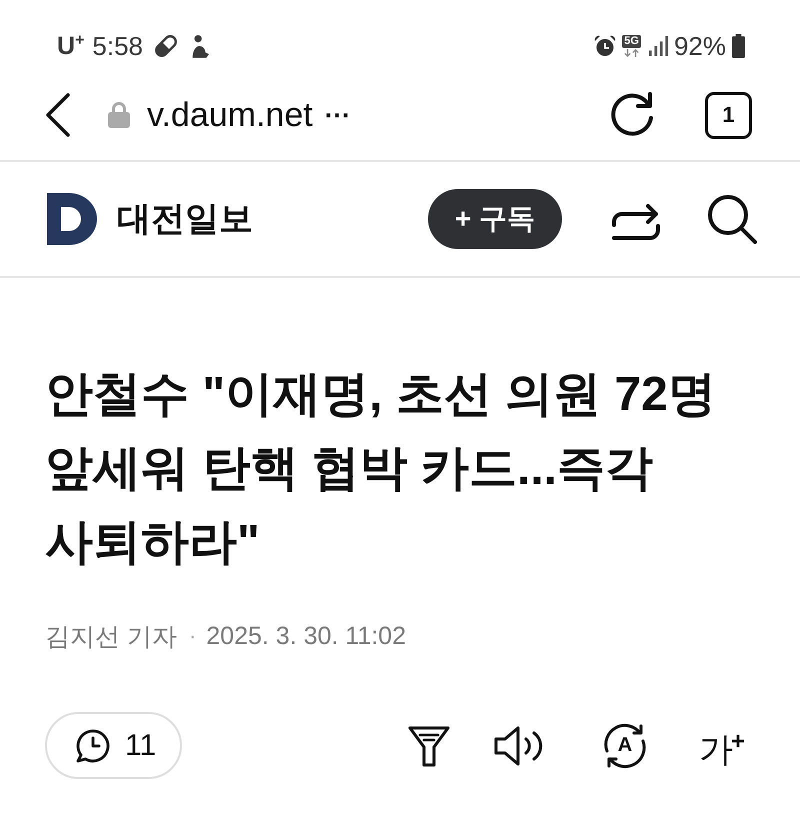  What do you see at coordinates (337, 115) in the screenshot?
I see `url-more-text: ···` at bounding box center [337, 115].